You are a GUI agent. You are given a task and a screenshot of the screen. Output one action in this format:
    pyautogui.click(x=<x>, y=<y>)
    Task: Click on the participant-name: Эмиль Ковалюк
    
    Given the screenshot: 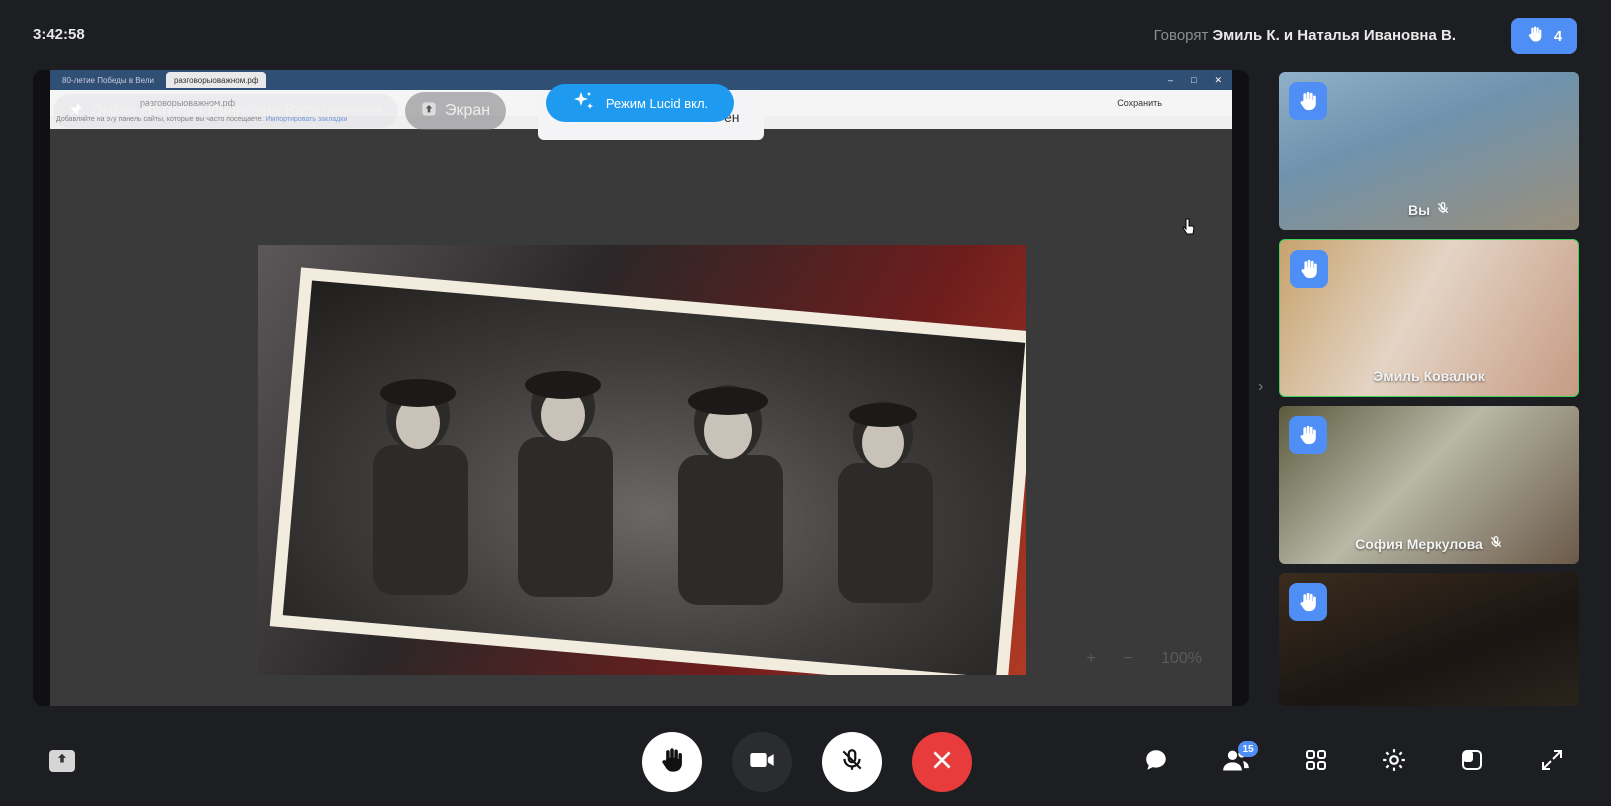 What is the action you would take?
    pyautogui.click(x=1429, y=376)
    